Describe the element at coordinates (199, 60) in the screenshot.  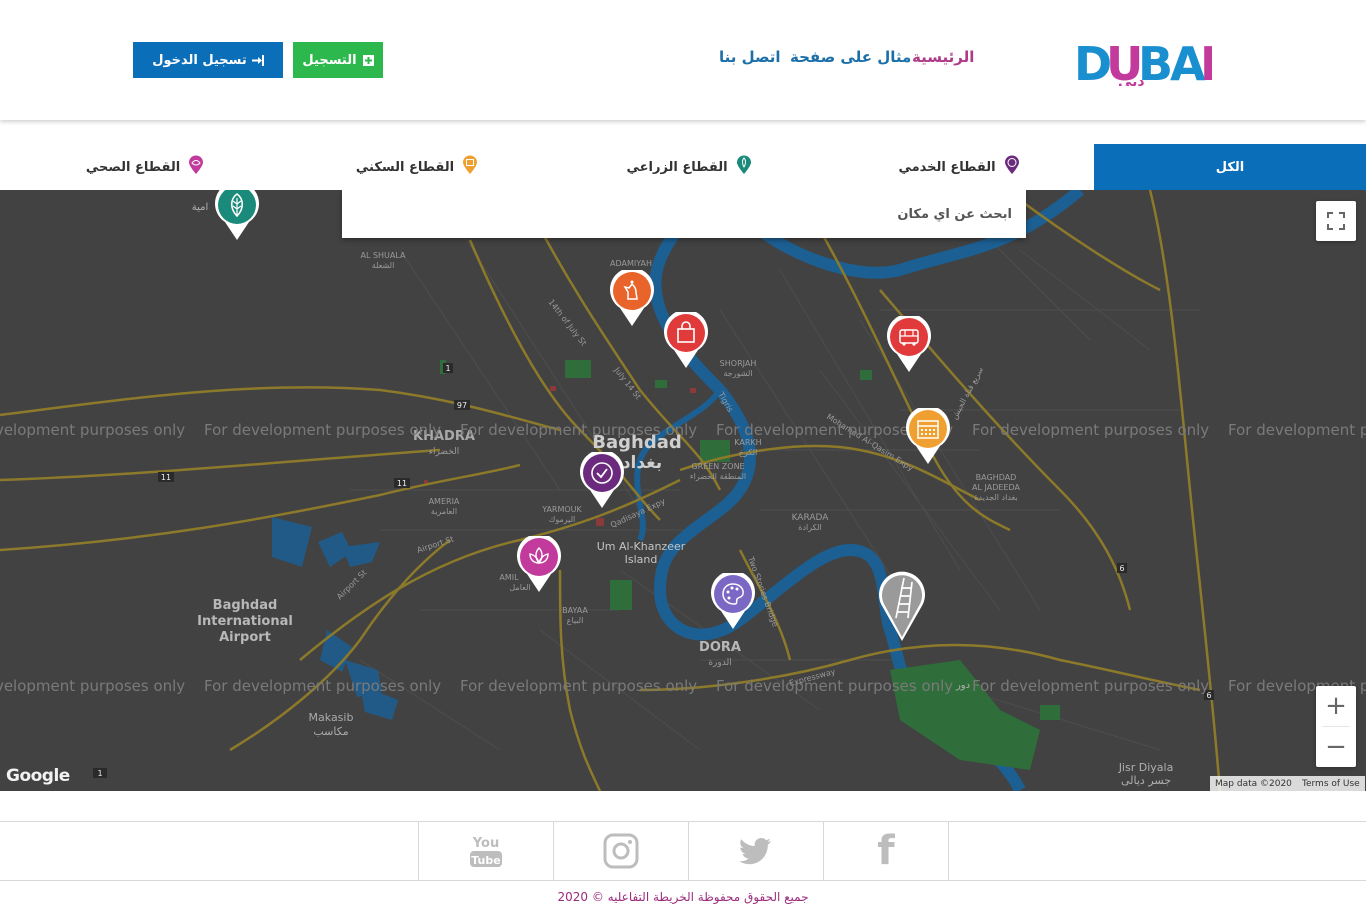
I see `login-label: تسجيل الدخول` at that location.